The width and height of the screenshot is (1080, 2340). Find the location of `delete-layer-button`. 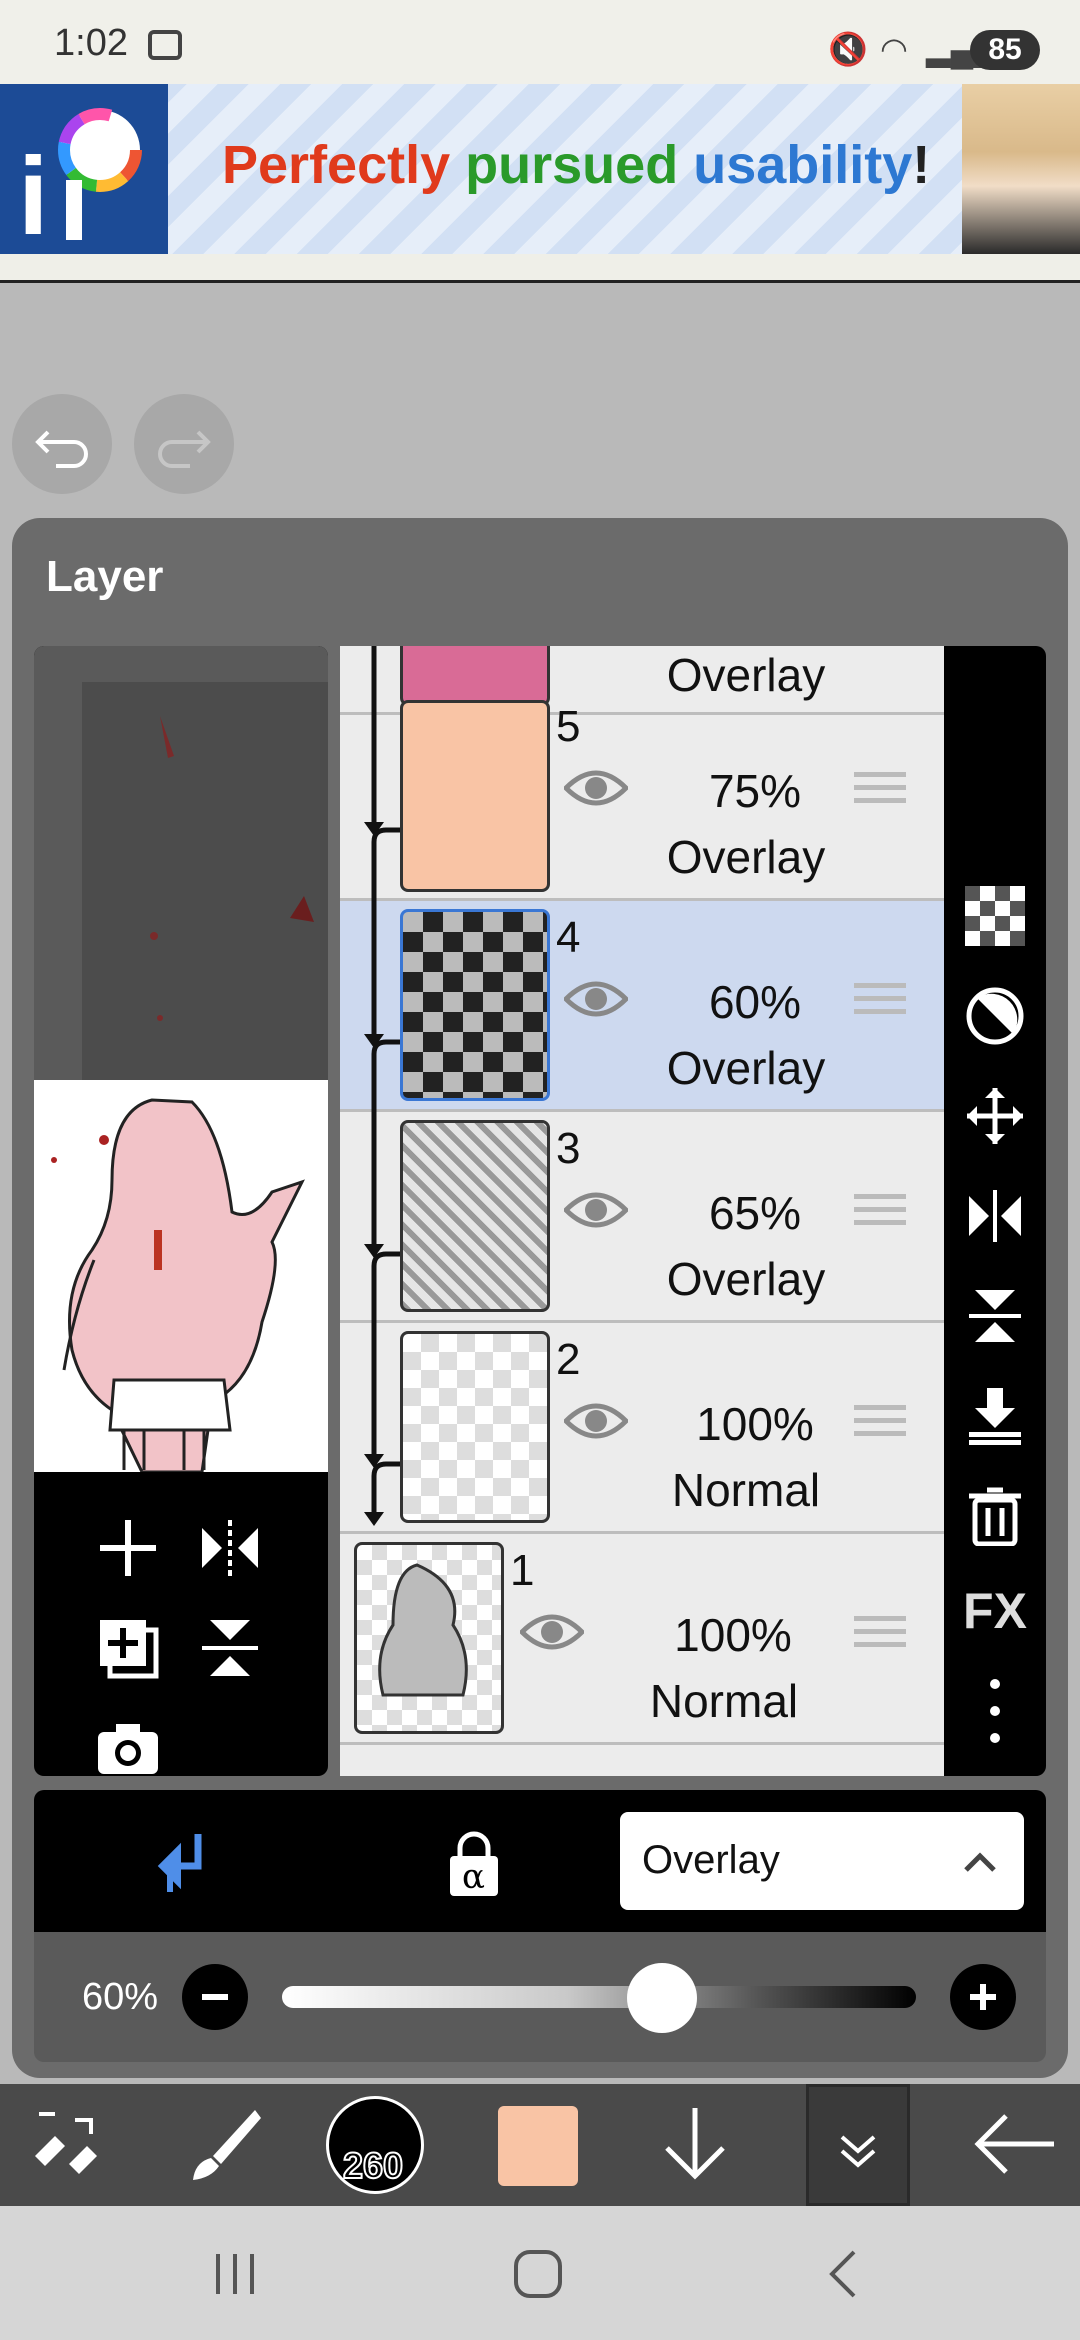

delete-layer-button is located at coordinates (995, 1522).